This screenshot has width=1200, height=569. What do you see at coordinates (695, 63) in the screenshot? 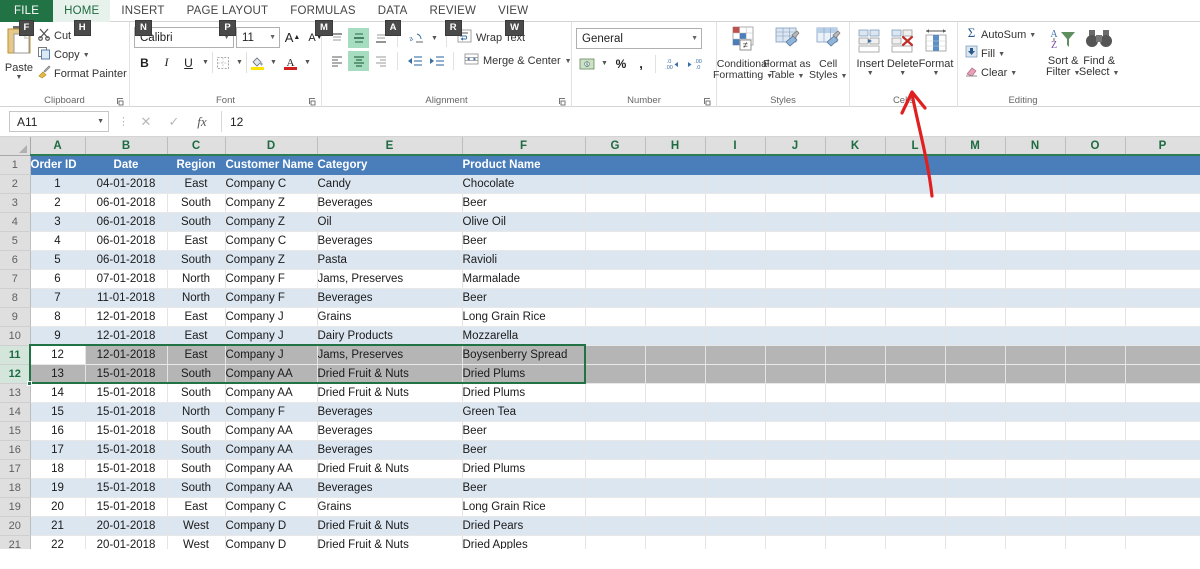
I see `decrease-decimal-button: .00 .0` at bounding box center [695, 63].